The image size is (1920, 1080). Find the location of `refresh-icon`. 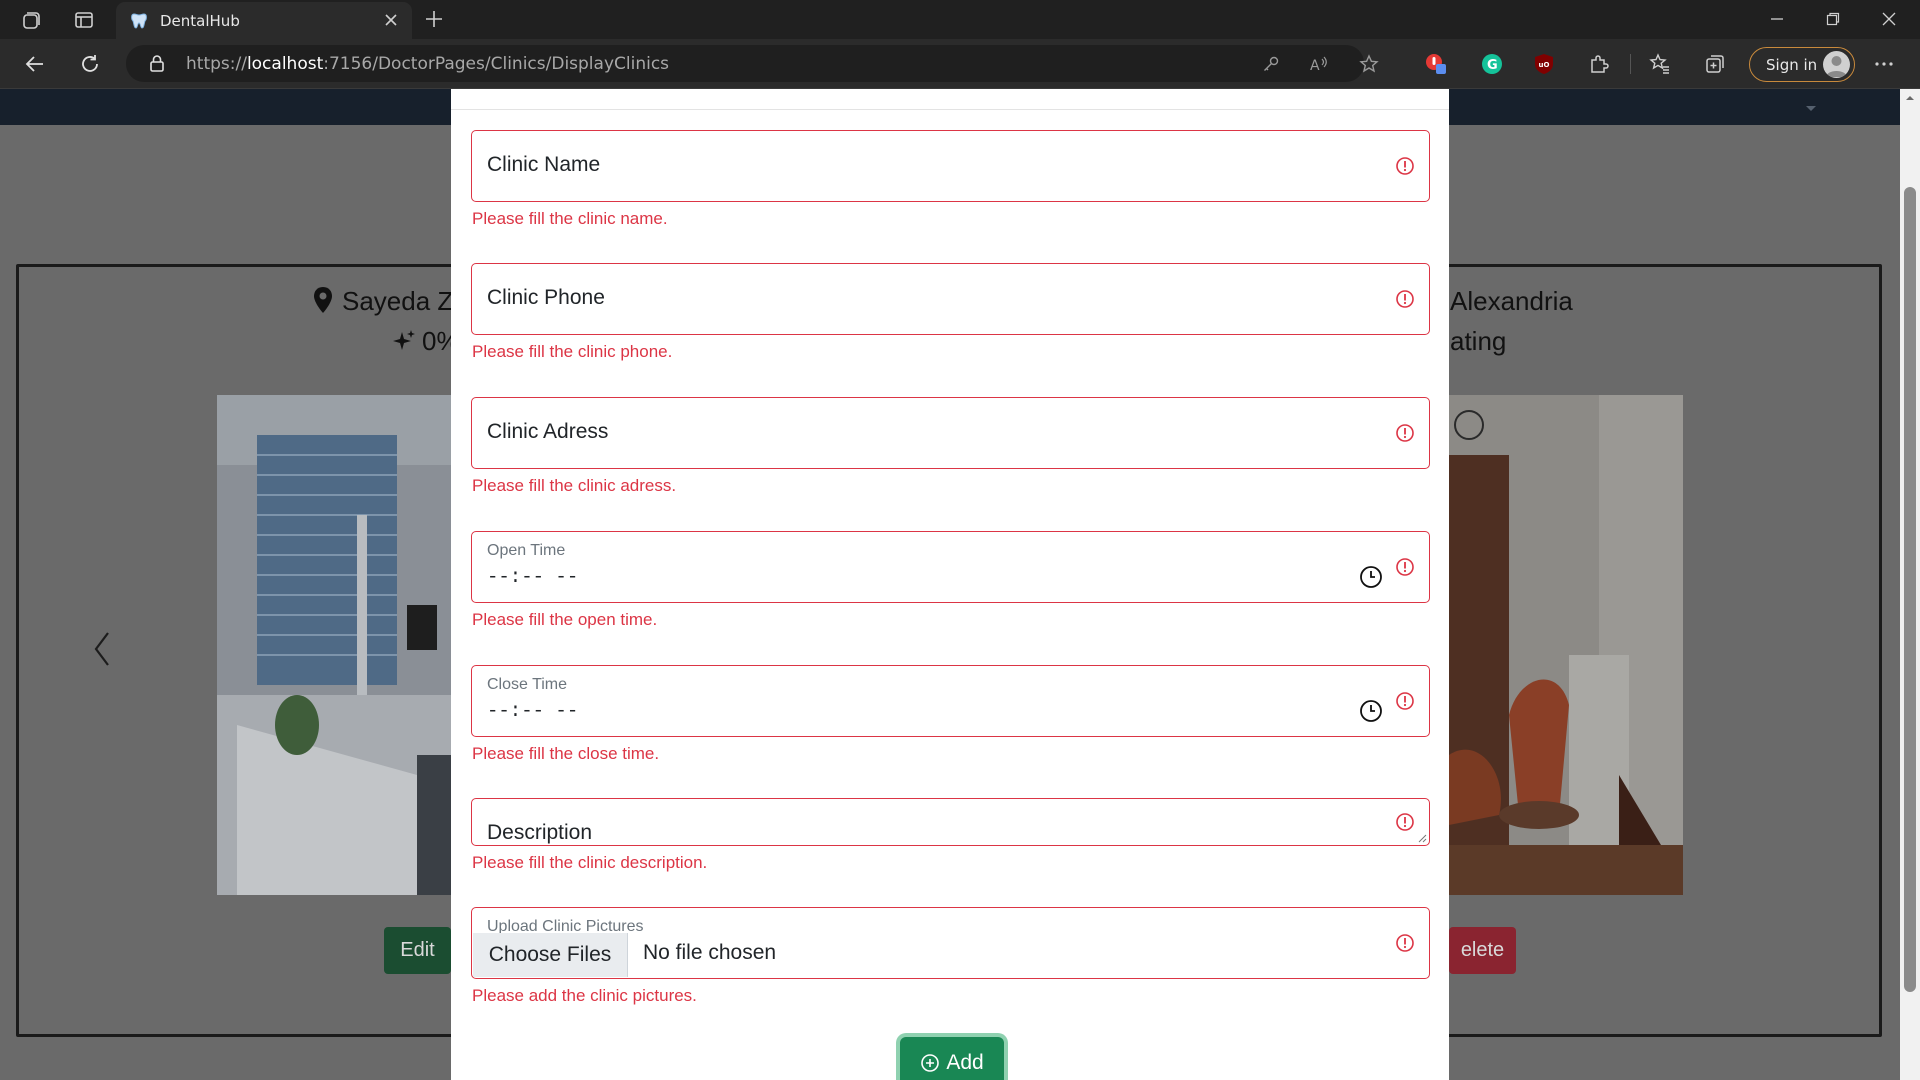

refresh-icon is located at coordinates (90, 64).